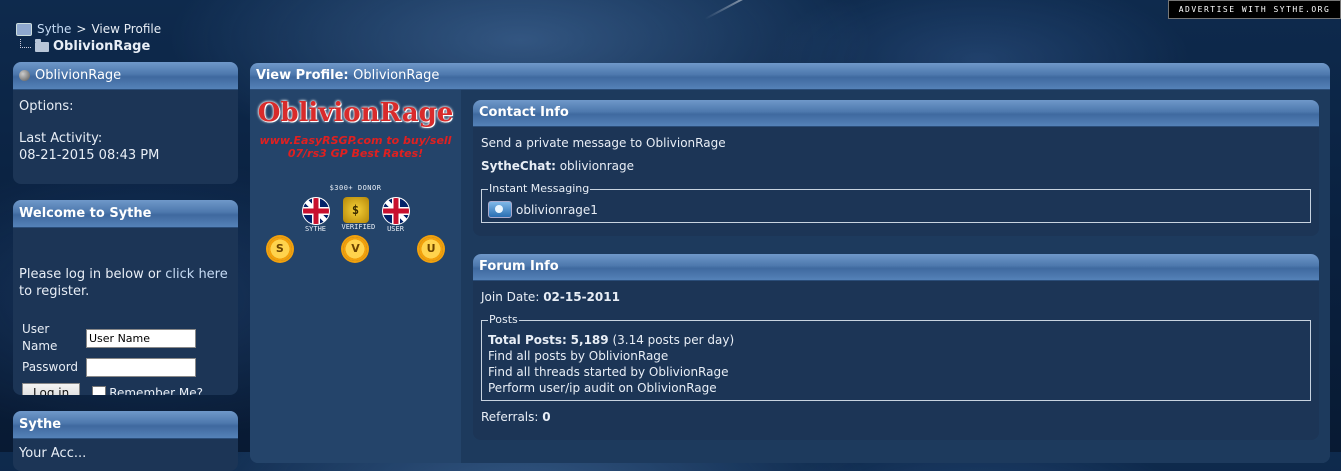  I want to click on sythe-header: Sythe, so click(125, 425).